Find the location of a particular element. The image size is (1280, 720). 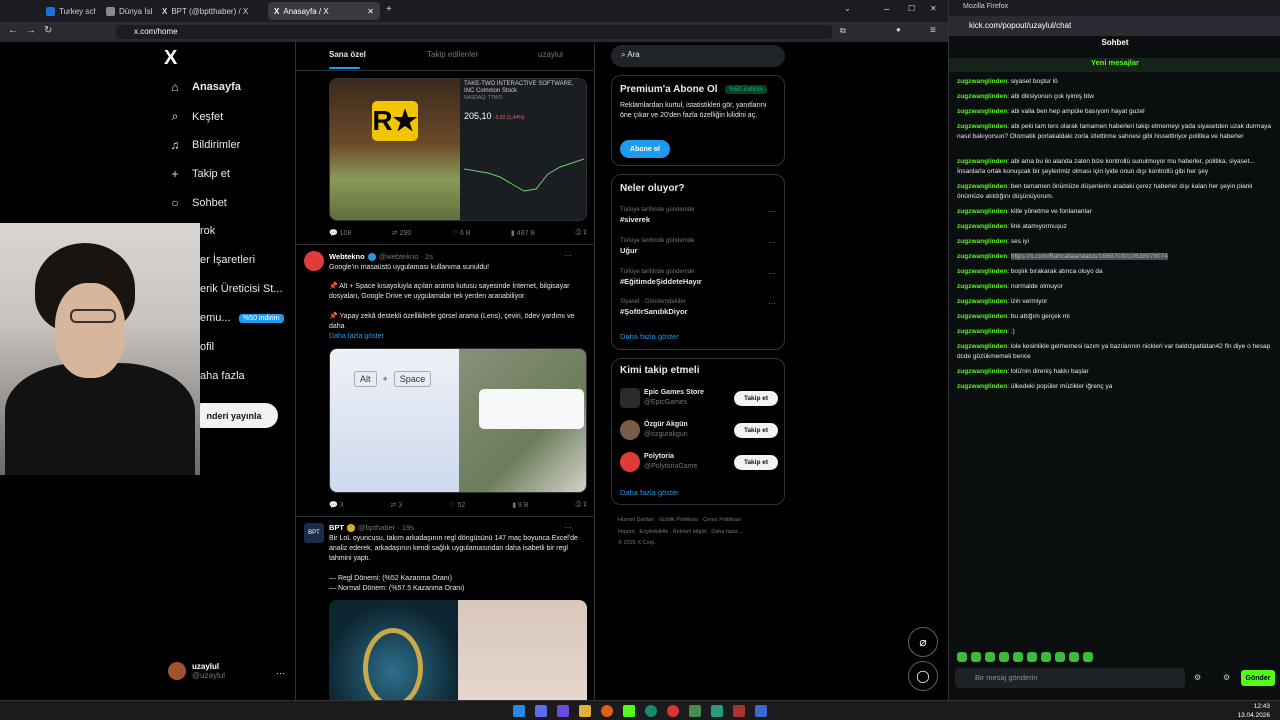

author-name: Webtekno is located at coordinates (347, 256).